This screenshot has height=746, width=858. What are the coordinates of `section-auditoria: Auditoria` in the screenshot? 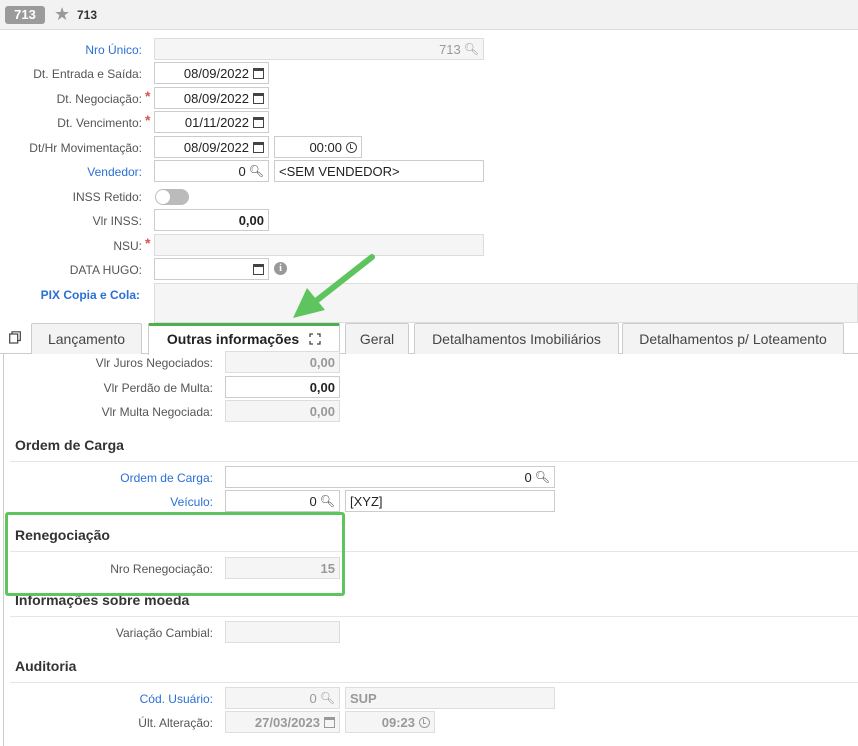 It's located at (46, 666).